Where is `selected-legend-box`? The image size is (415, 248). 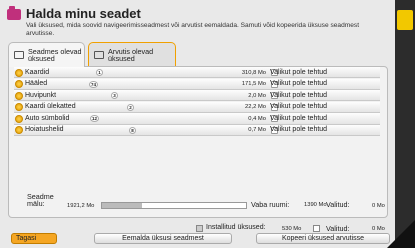 selected-legend-box is located at coordinates (316, 228).